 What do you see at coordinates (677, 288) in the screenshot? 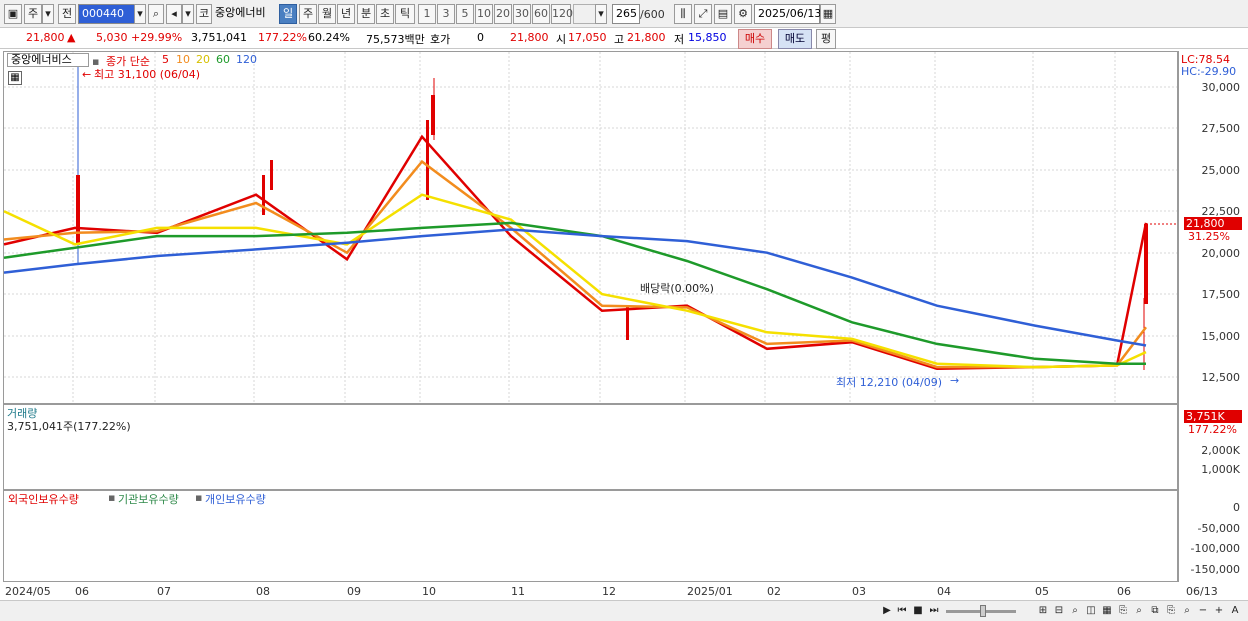
I see `dividend-annotation: 배당락(0.00%)` at bounding box center [677, 288].